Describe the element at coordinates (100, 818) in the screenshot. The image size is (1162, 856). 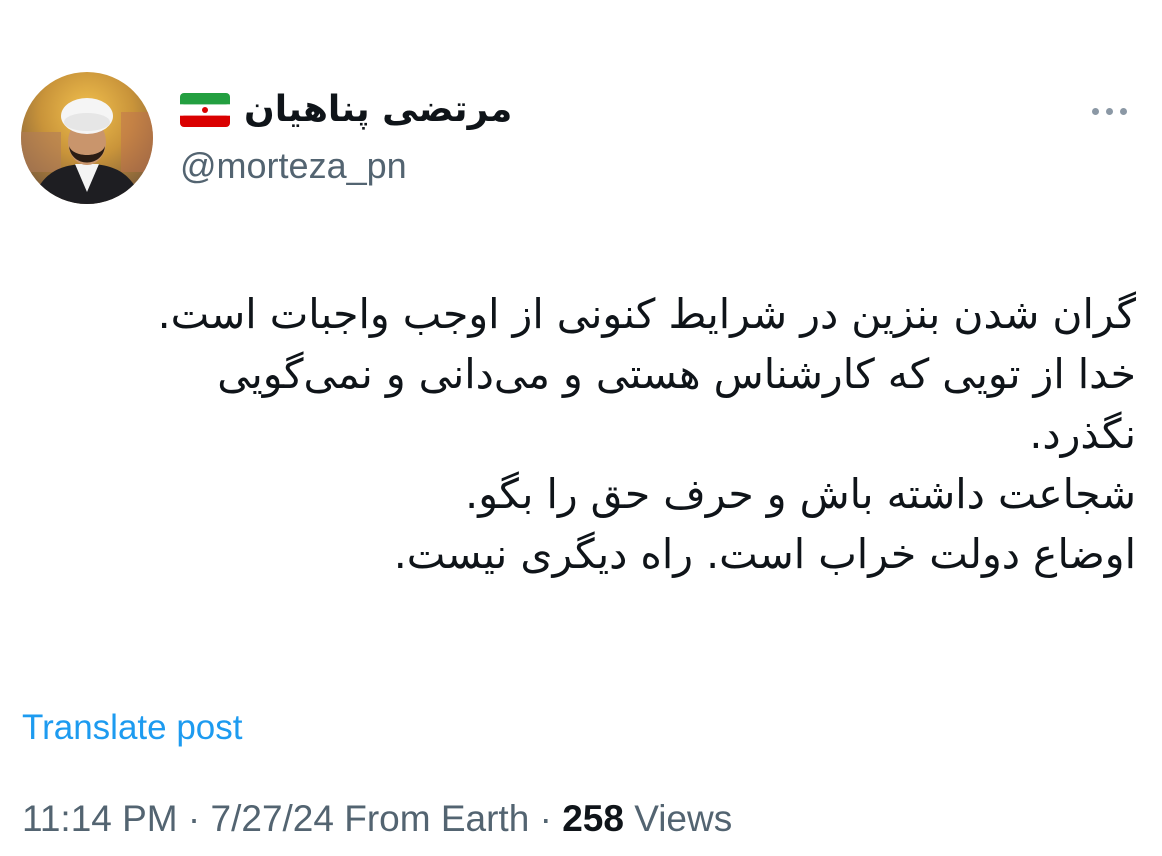
I see `post-time: 11:14 PM` at that location.